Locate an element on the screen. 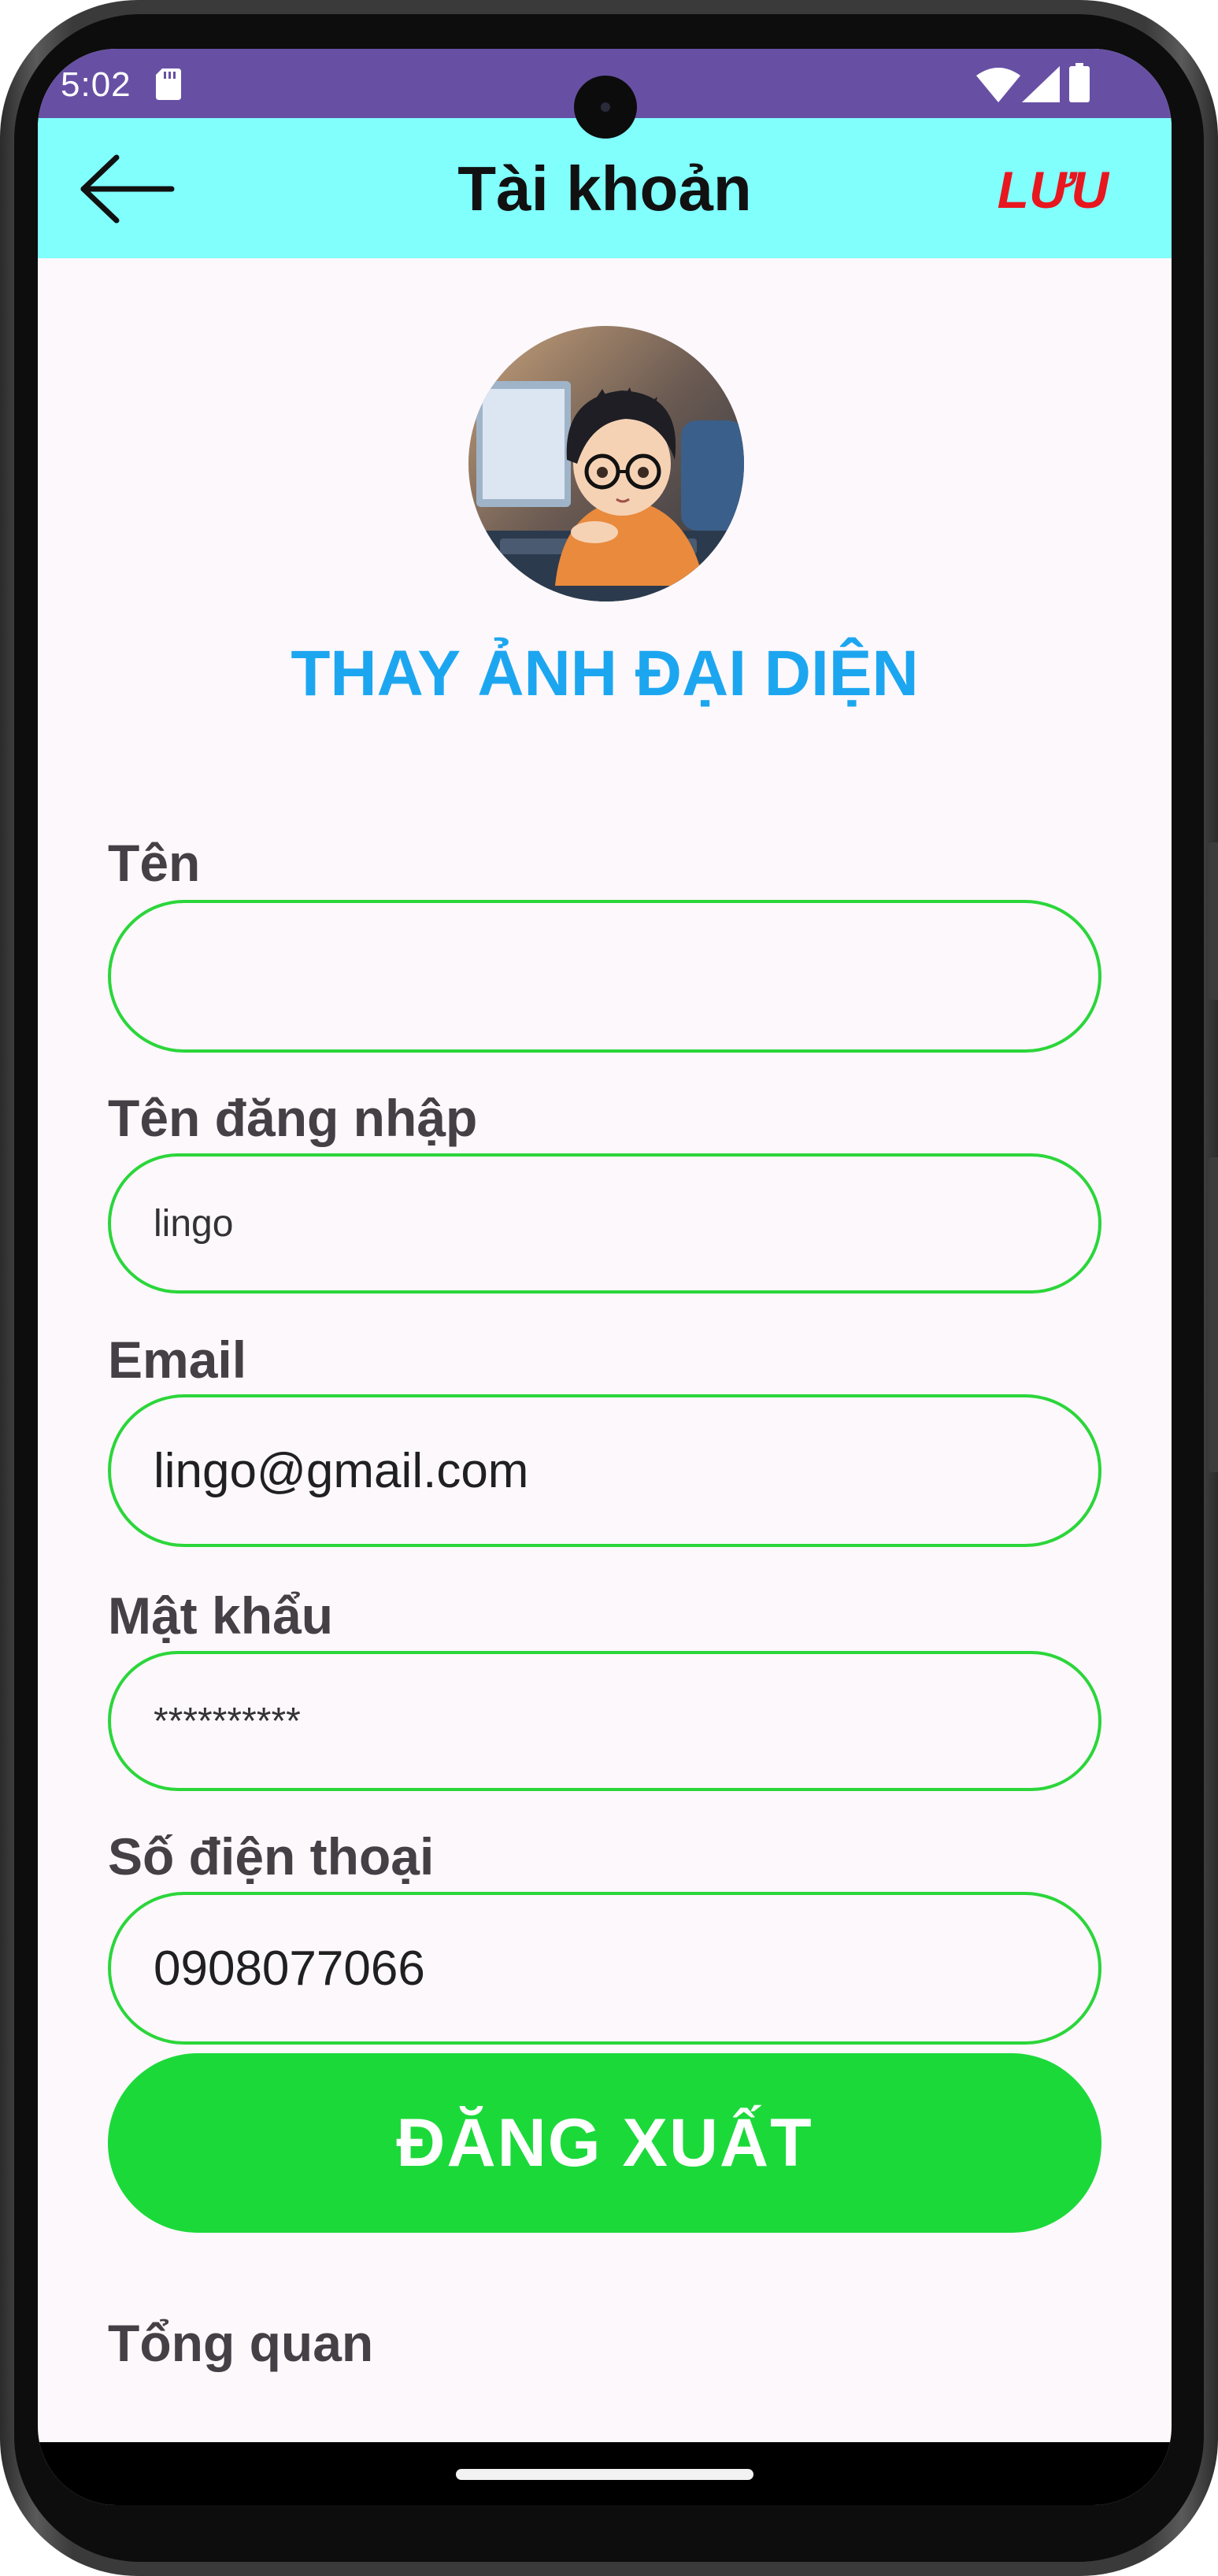  volume-button is located at coordinates (1213, 1314).